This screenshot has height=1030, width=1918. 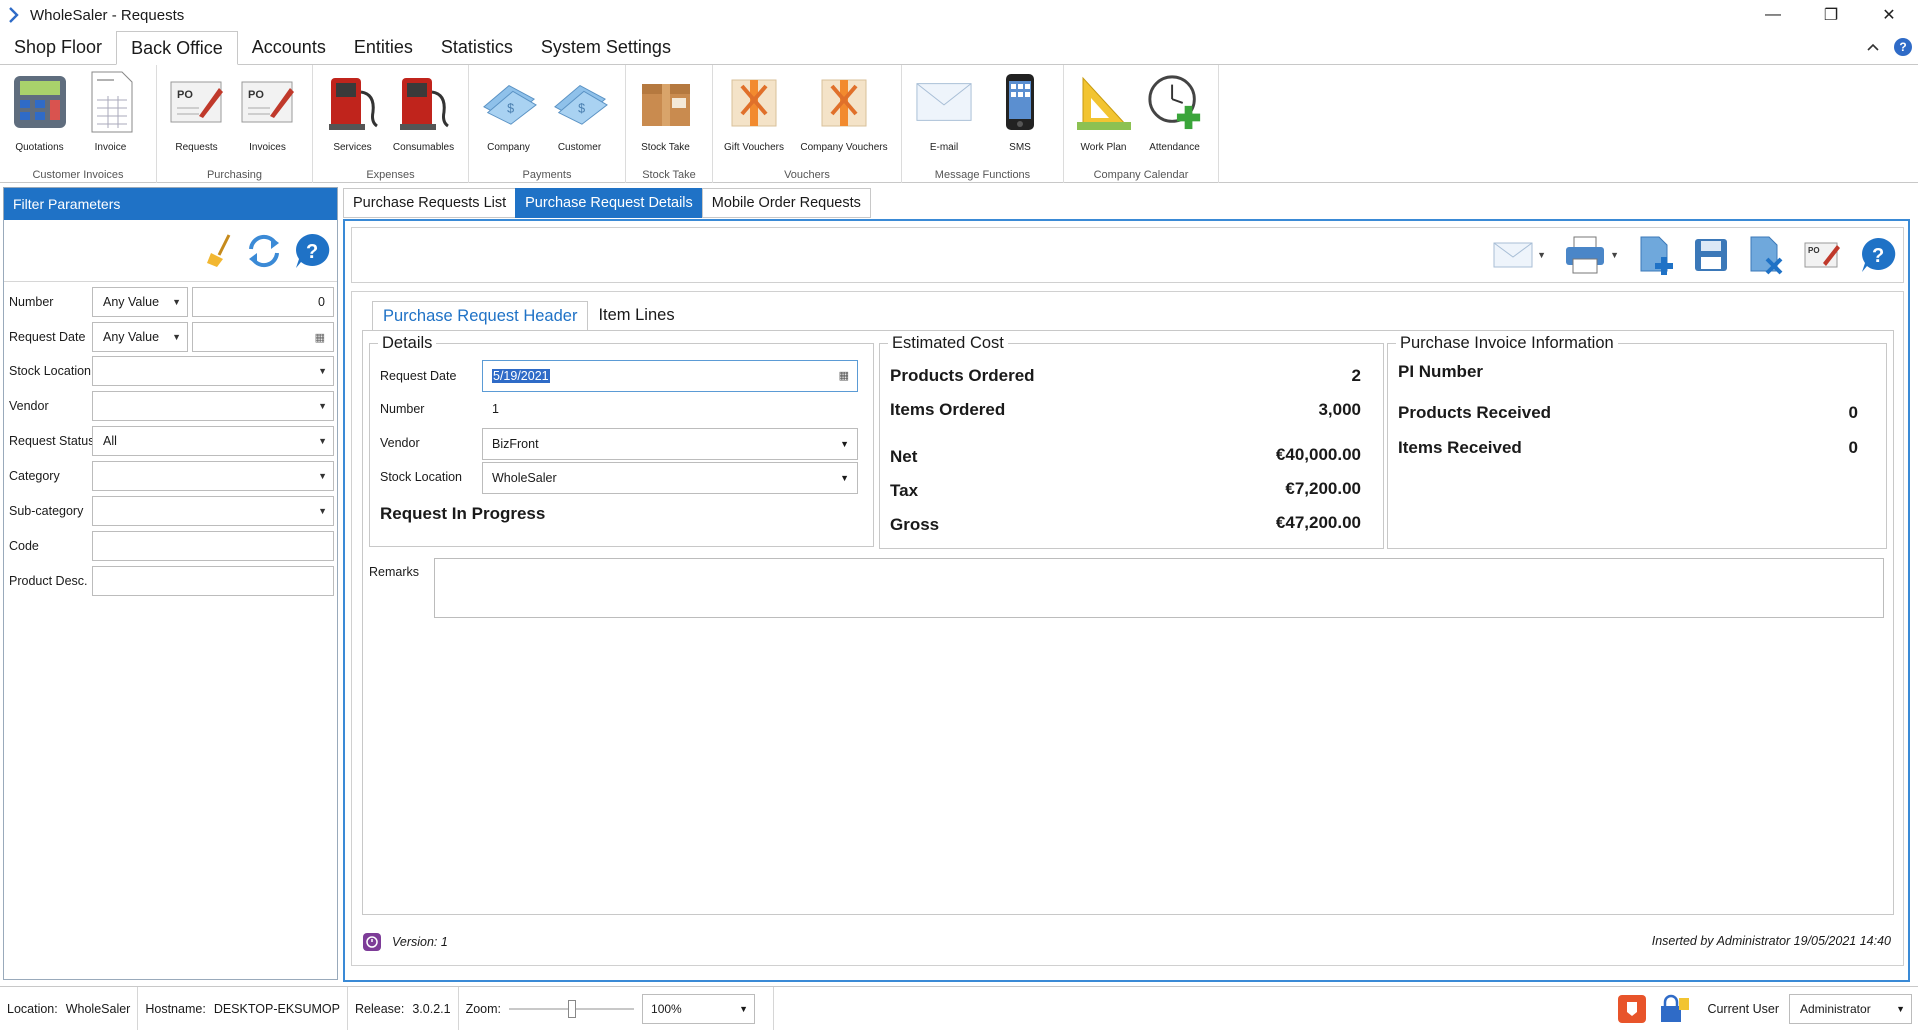 What do you see at coordinates (213, 546) in the screenshot?
I see `code-filter-input` at bounding box center [213, 546].